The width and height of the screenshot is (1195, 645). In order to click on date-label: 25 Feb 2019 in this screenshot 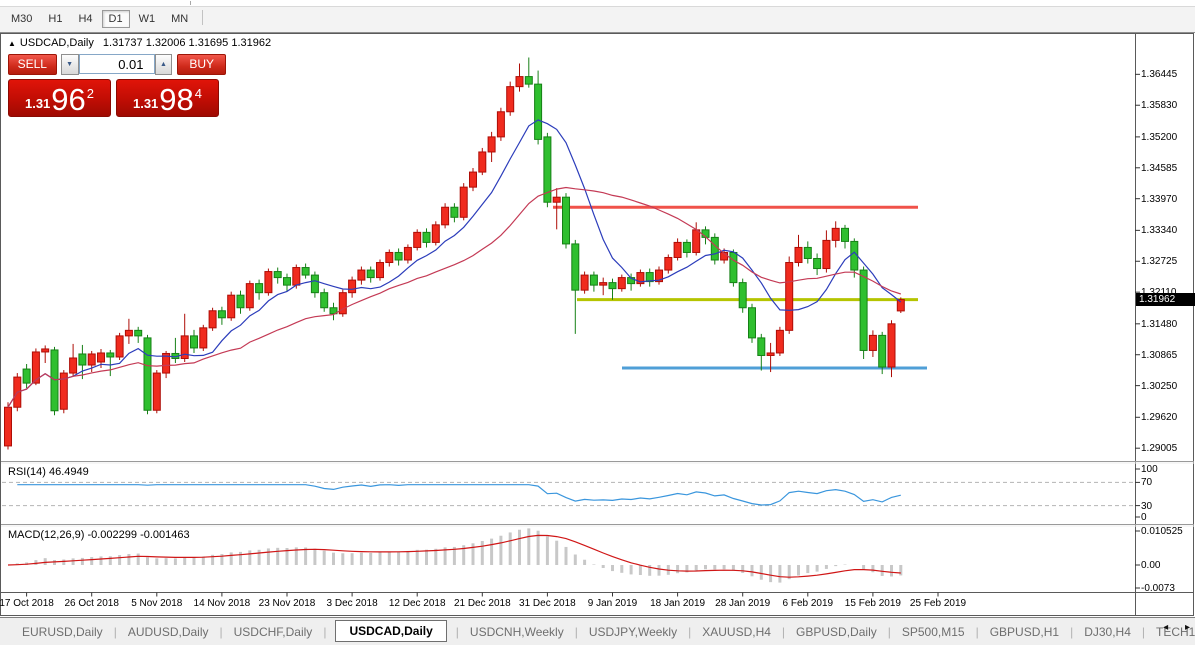, I will do `click(938, 603)`.